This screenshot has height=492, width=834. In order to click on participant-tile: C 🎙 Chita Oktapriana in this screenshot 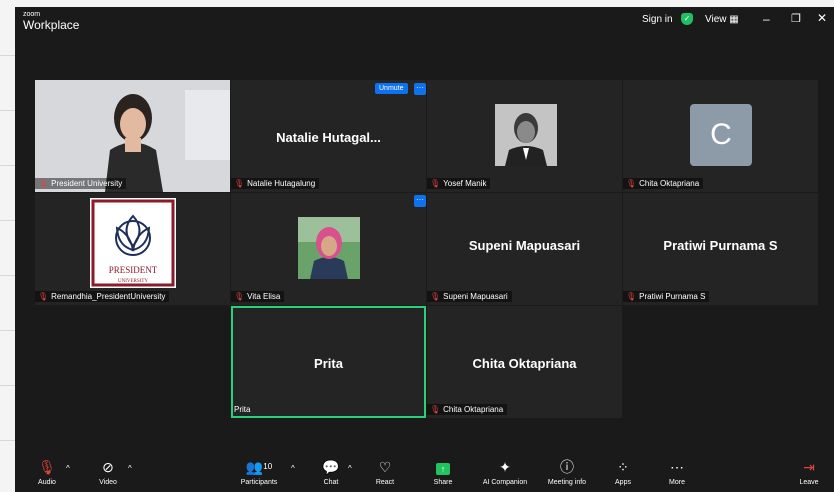, I will do `click(720, 136)`.